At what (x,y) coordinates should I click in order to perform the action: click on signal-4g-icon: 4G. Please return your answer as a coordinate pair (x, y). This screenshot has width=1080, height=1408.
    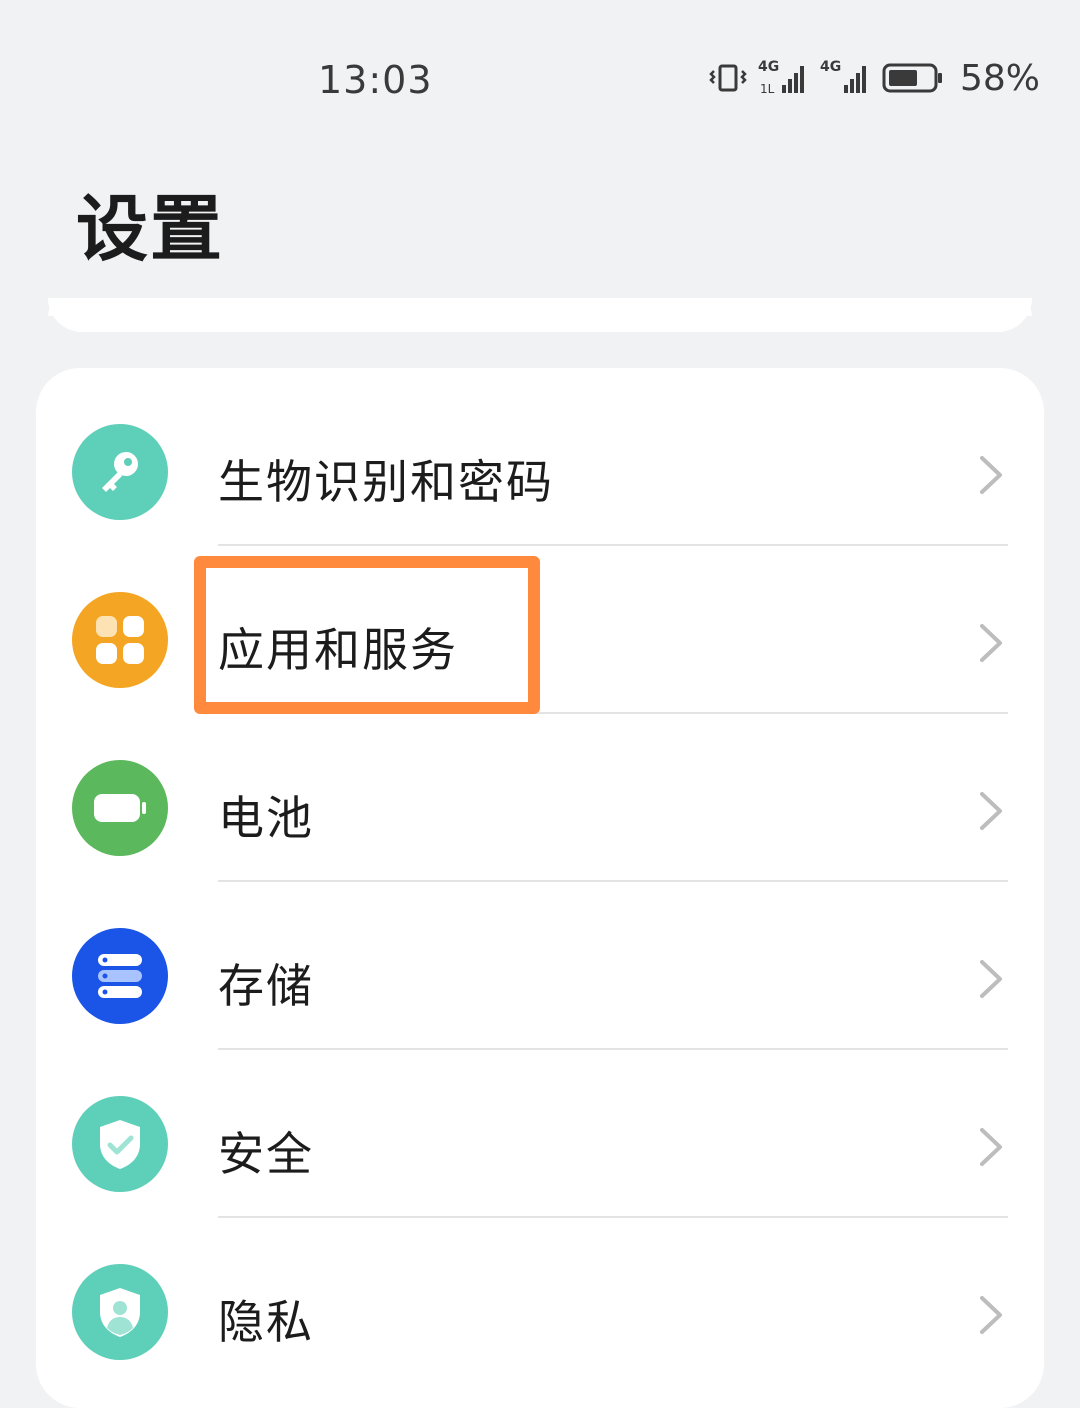
    Looking at the image, I should click on (846, 77).